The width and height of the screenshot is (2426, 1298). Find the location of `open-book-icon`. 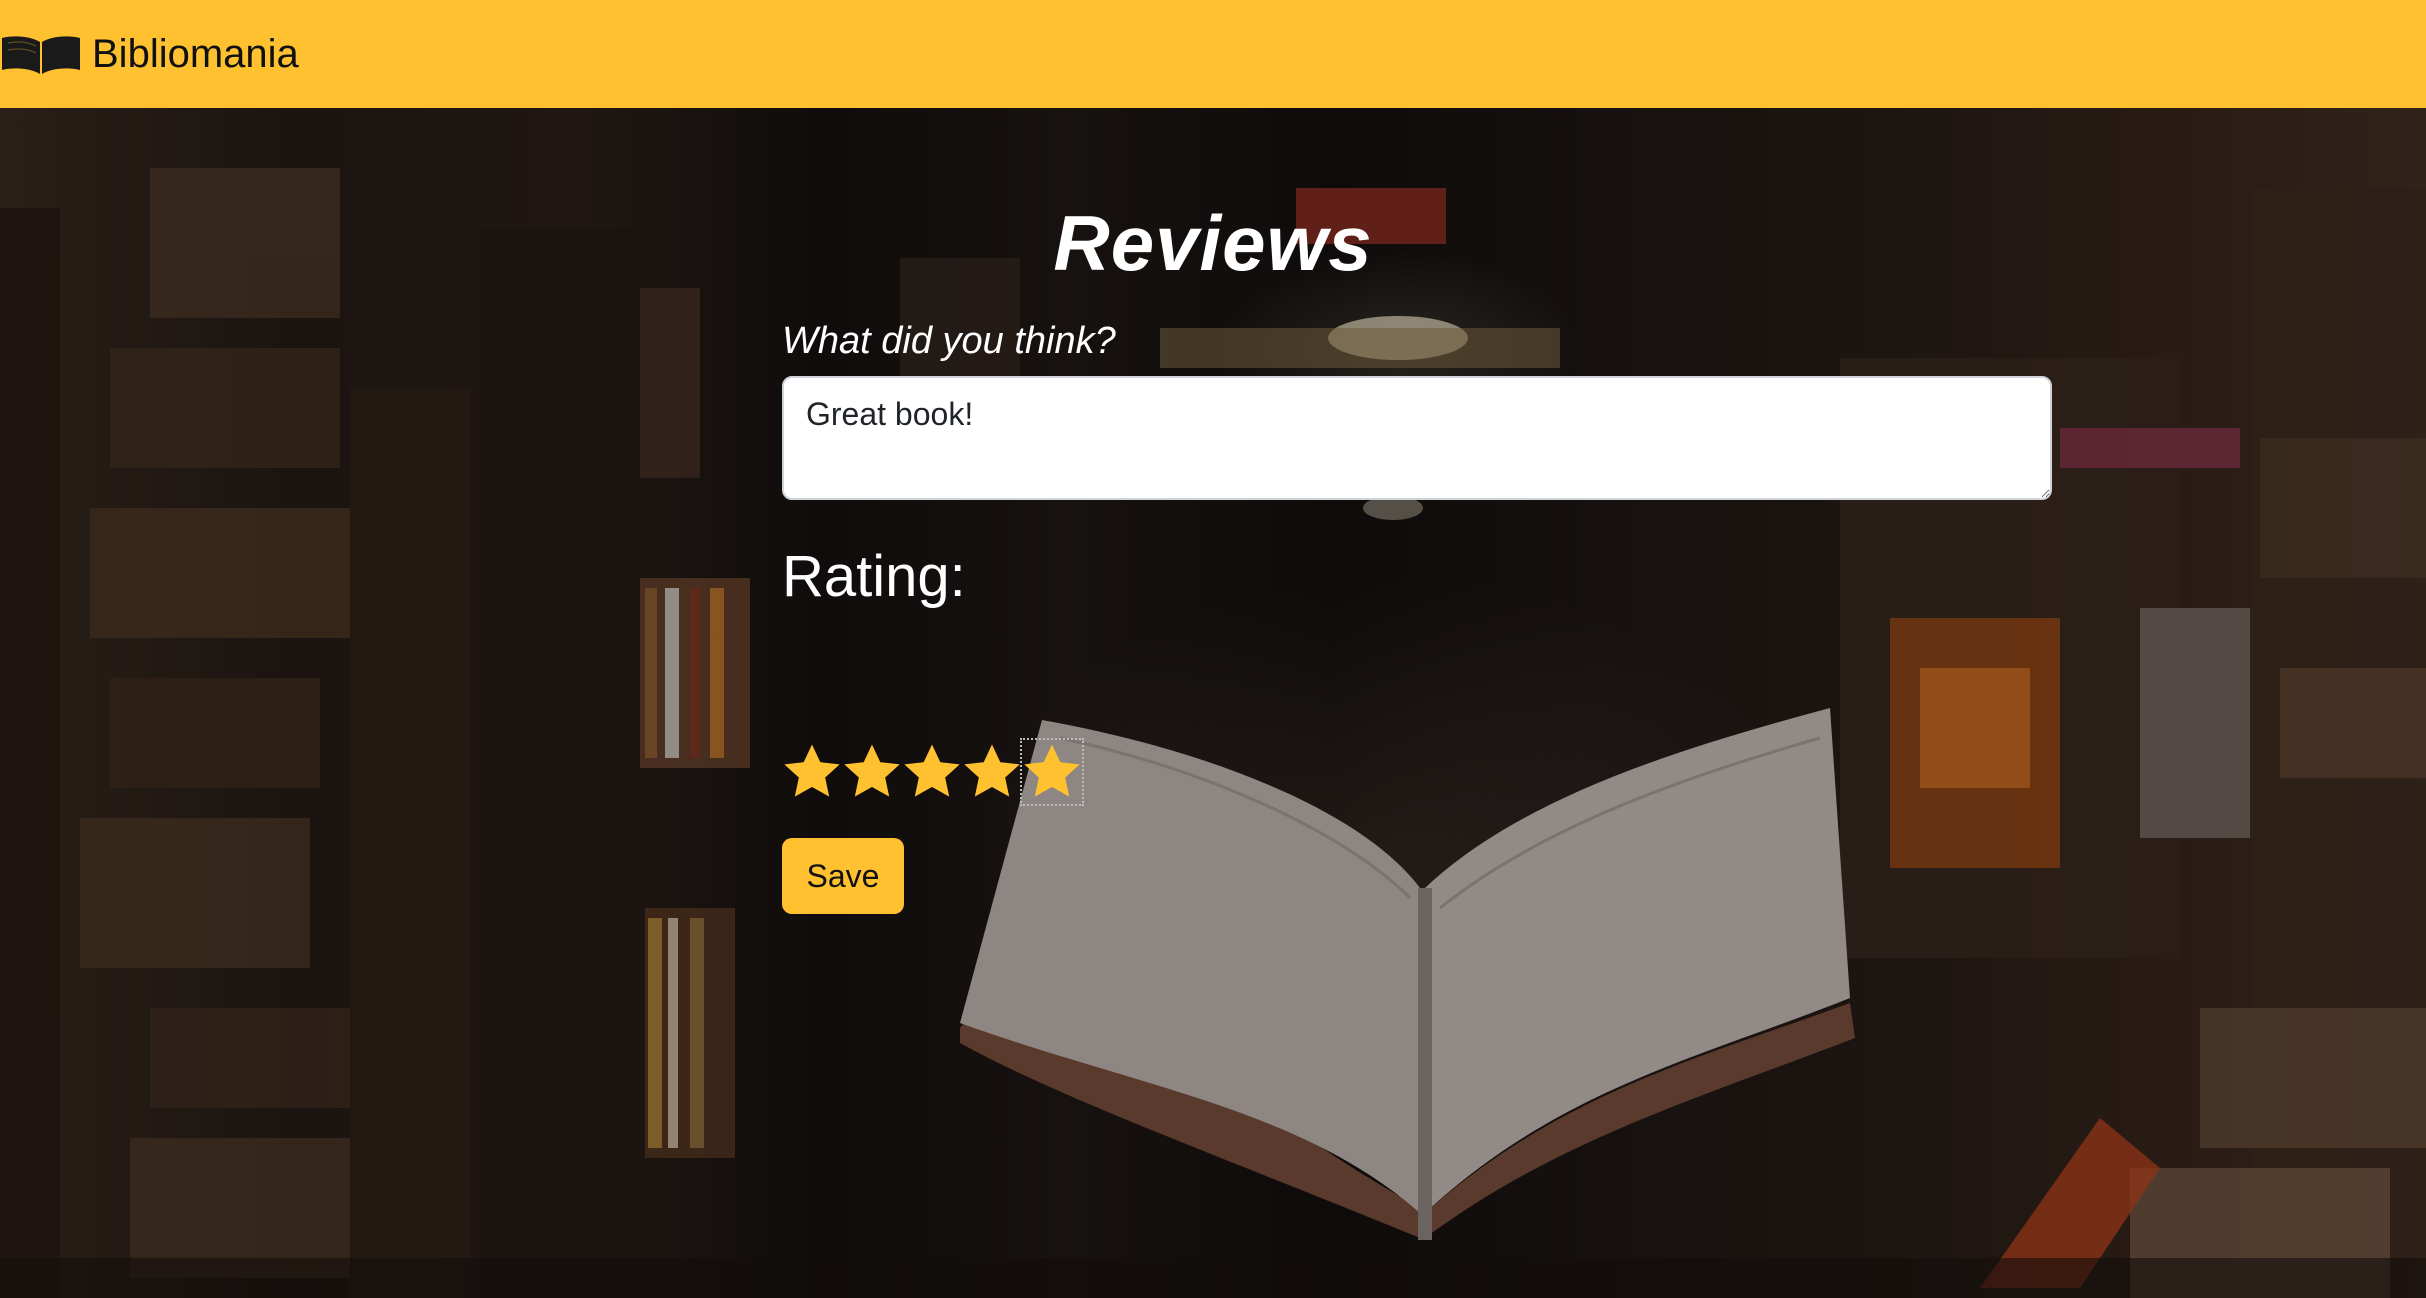

open-book-icon is located at coordinates (41, 55).